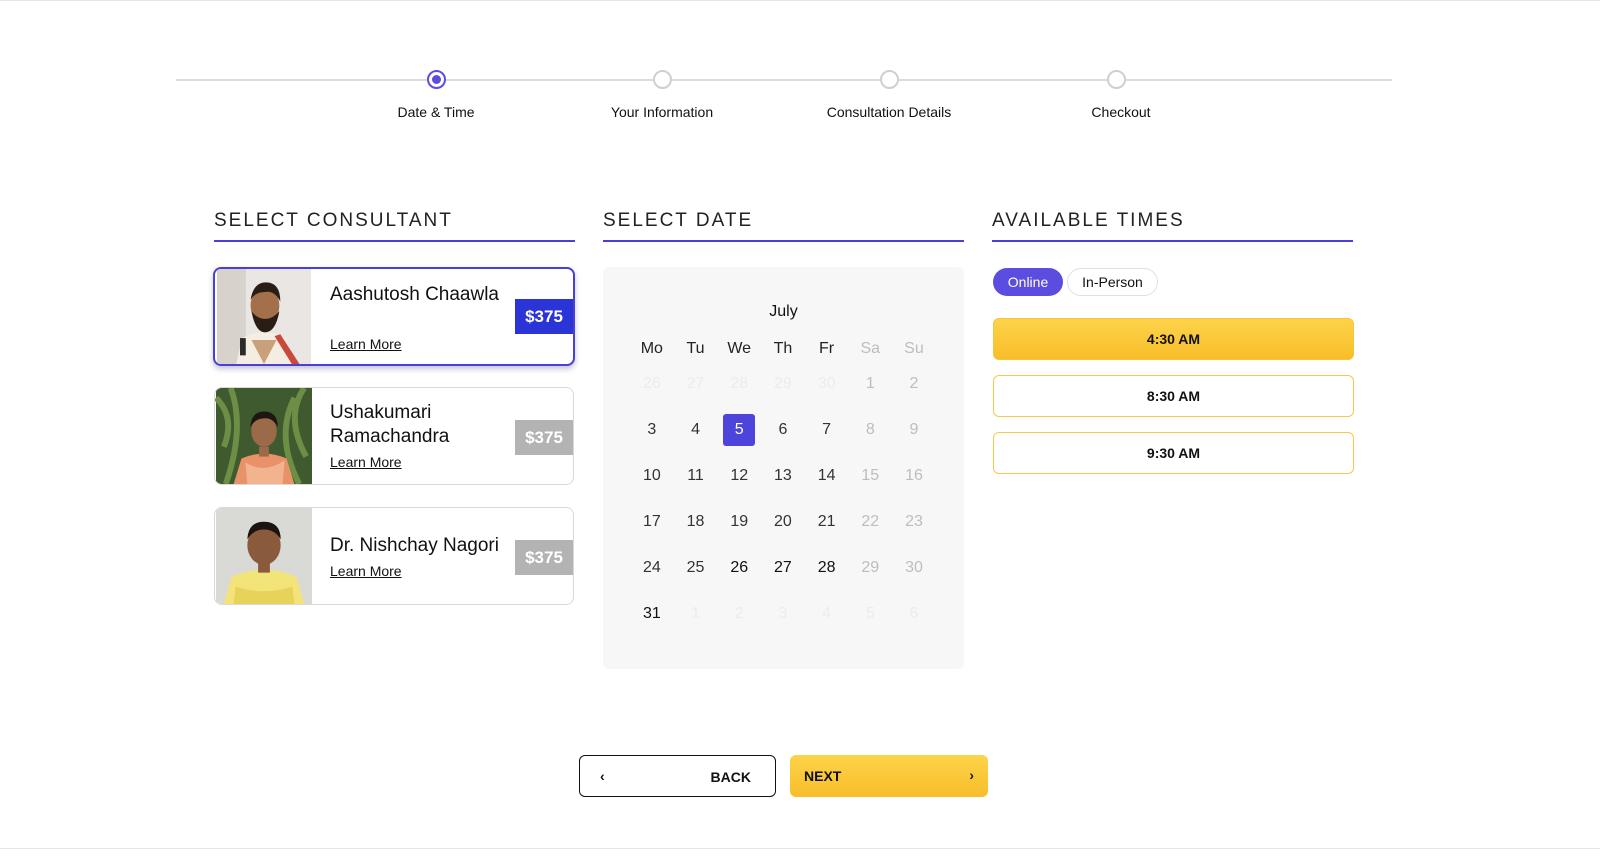  I want to click on step-indicator-active, so click(436, 79).